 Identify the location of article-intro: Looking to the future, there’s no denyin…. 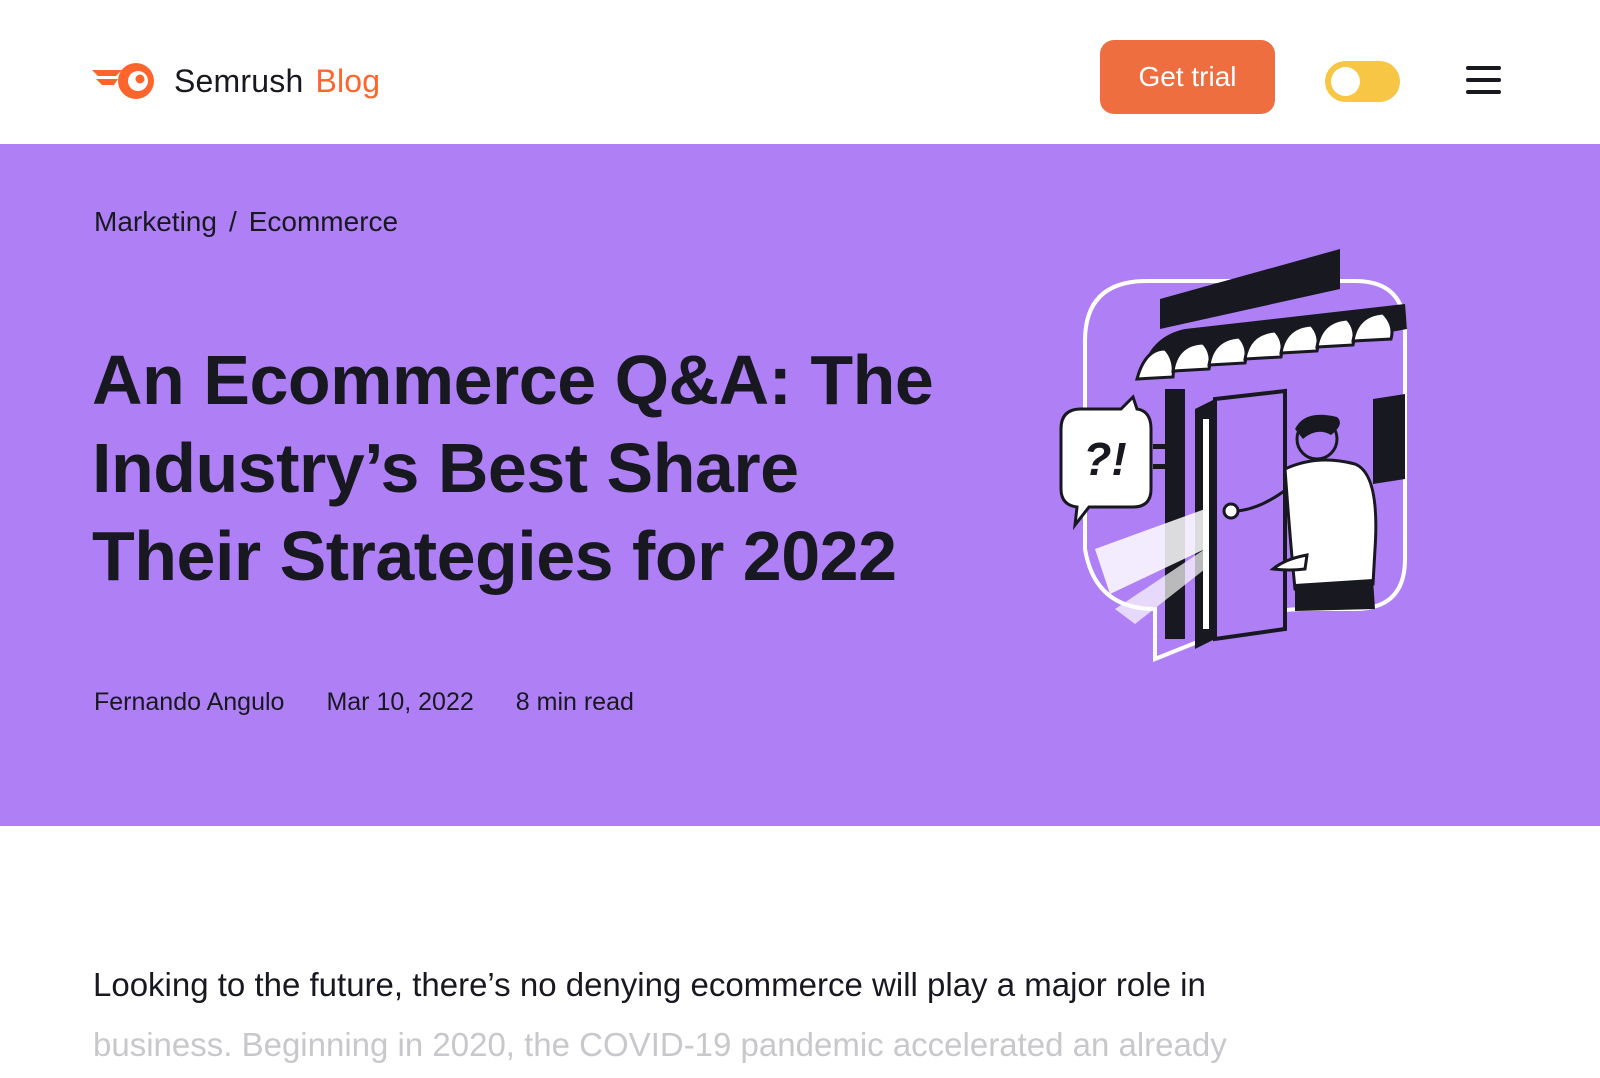
(783, 1015).